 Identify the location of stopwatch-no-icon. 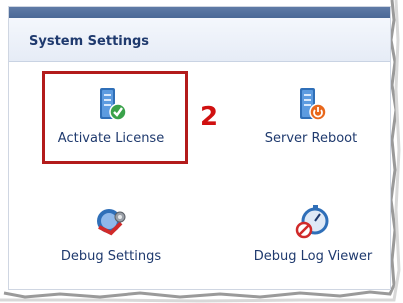
(313, 224).